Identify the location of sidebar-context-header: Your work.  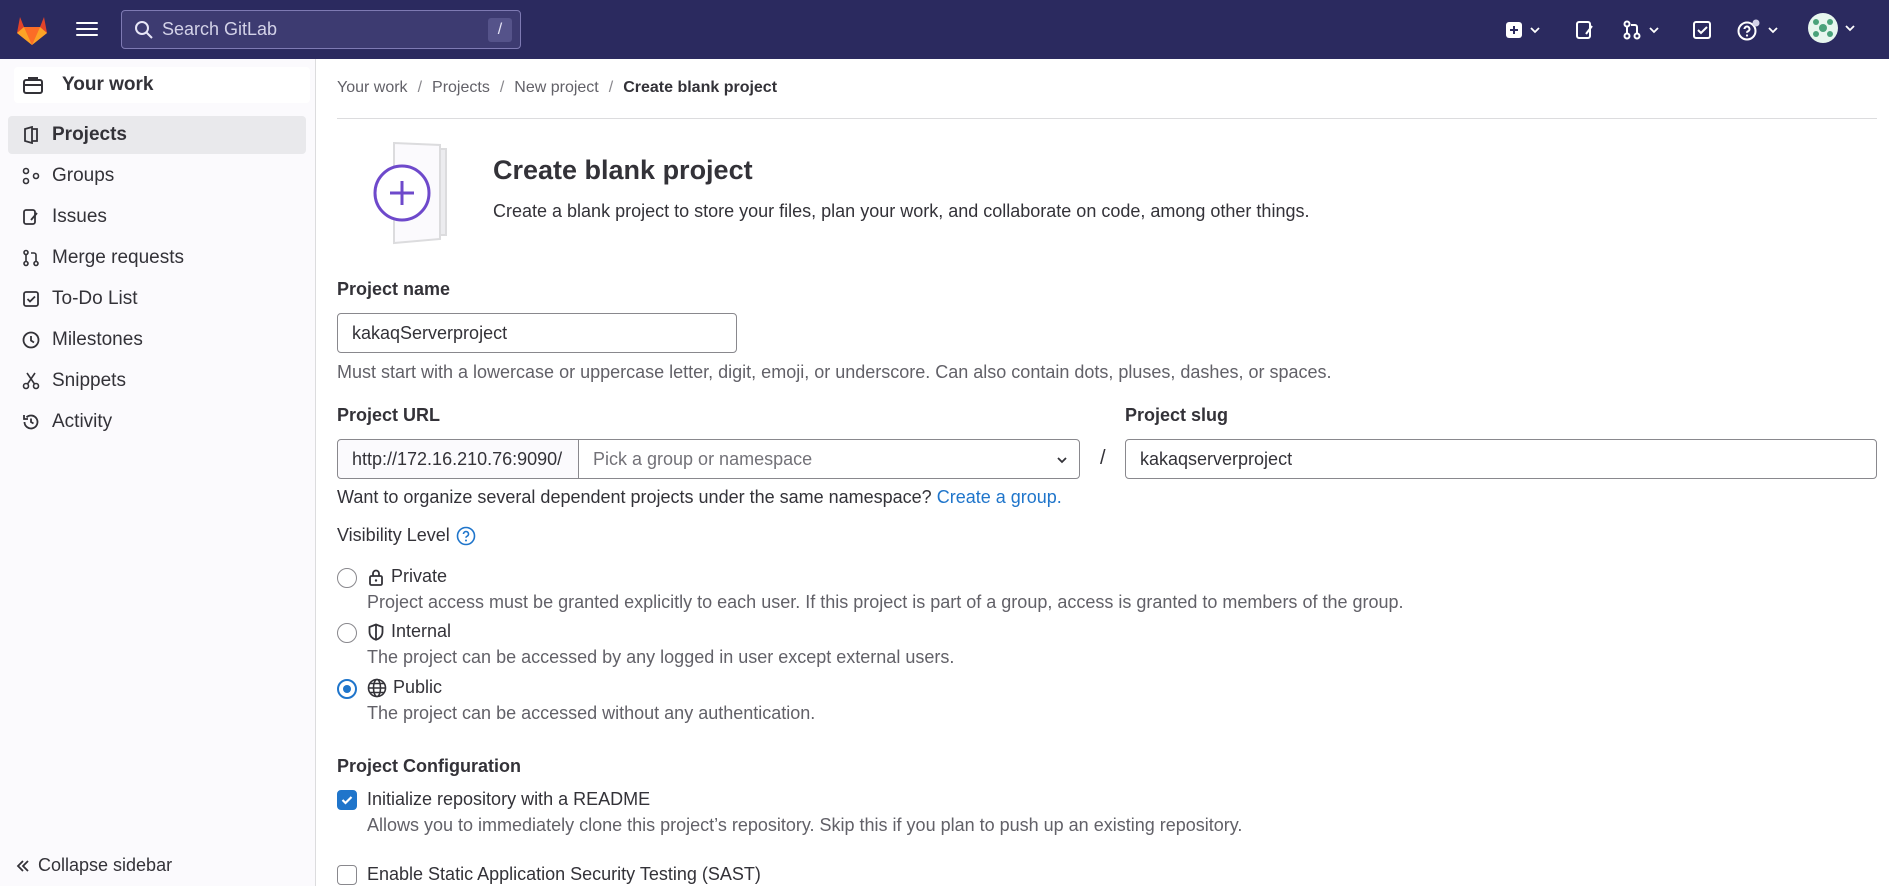
(162, 85).